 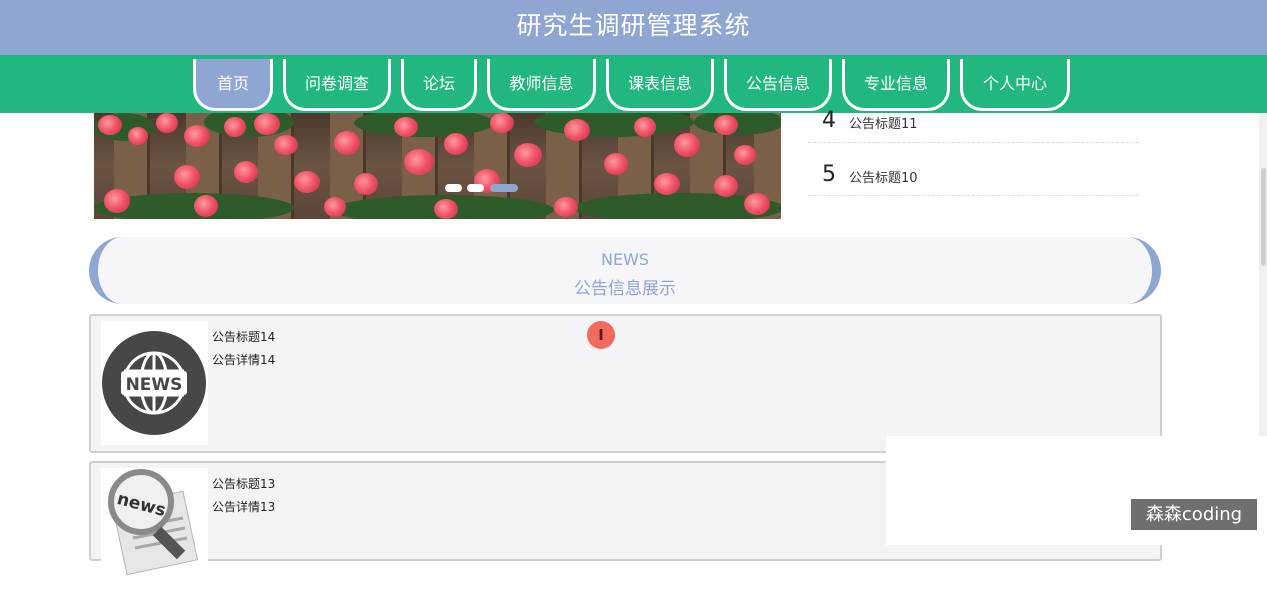 I want to click on news-title-cn: 公告信息展示, so click(x=625, y=289).